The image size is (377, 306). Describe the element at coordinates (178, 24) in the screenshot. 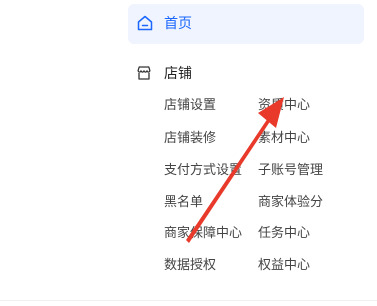

I see `nav-item-home-label: 首页` at that location.